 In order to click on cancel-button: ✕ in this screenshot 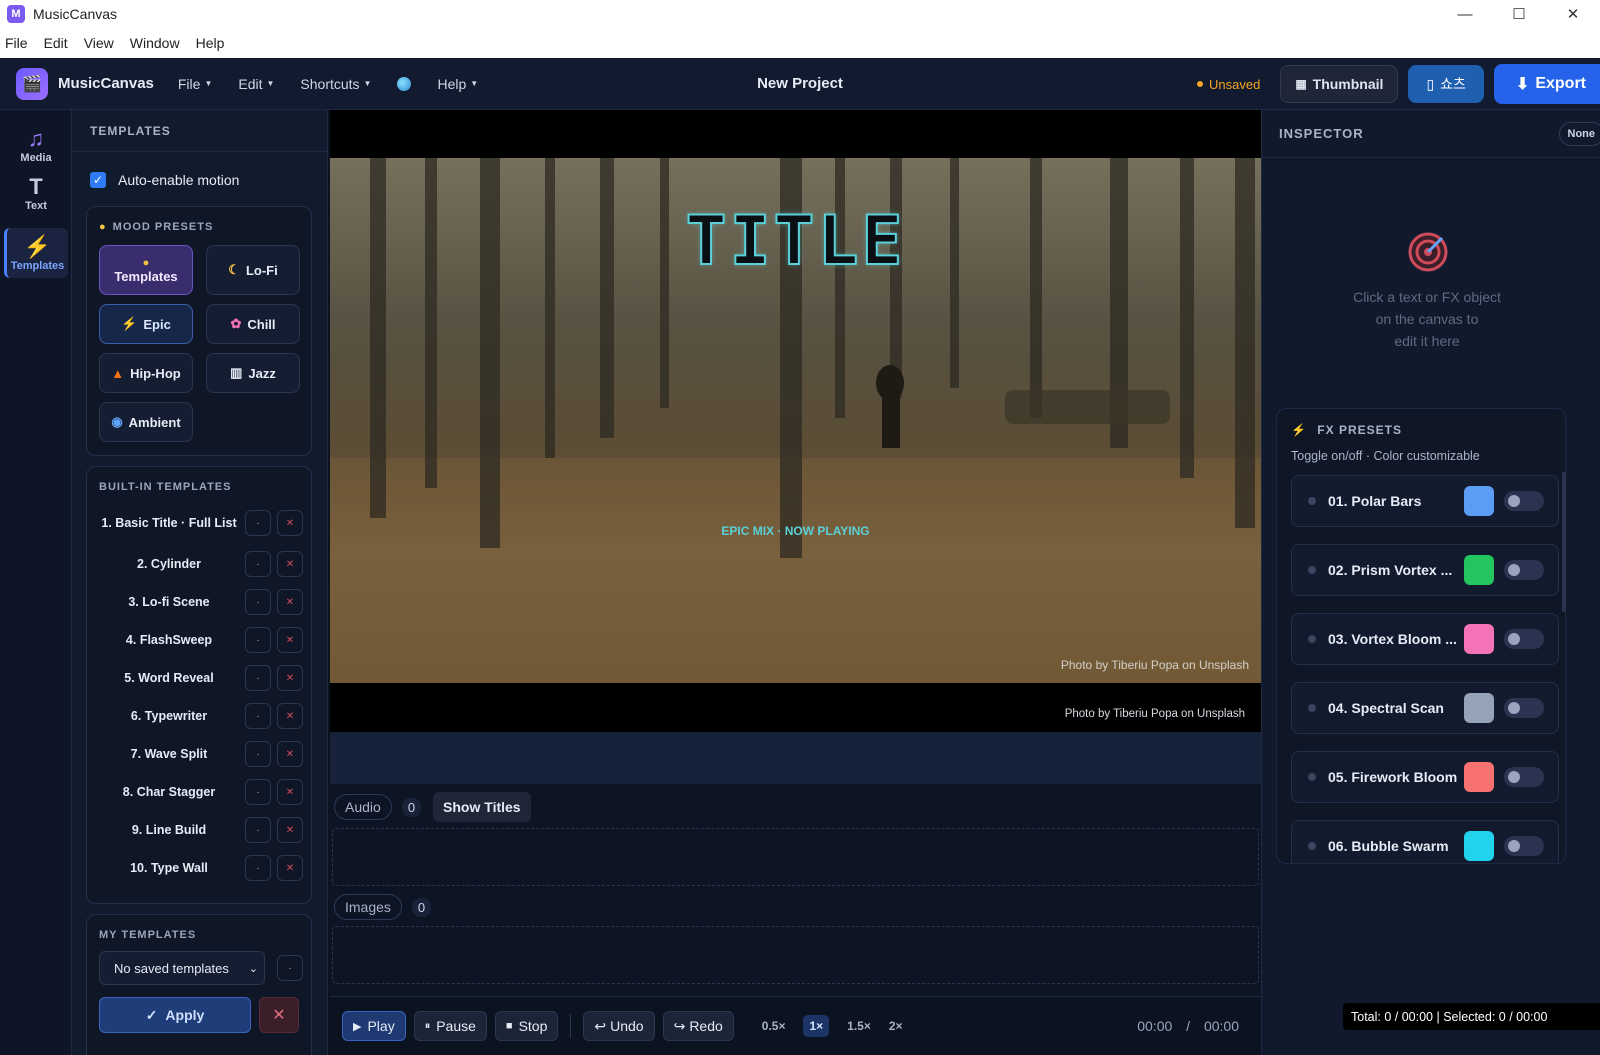, I will do `click(279, 1015)`.